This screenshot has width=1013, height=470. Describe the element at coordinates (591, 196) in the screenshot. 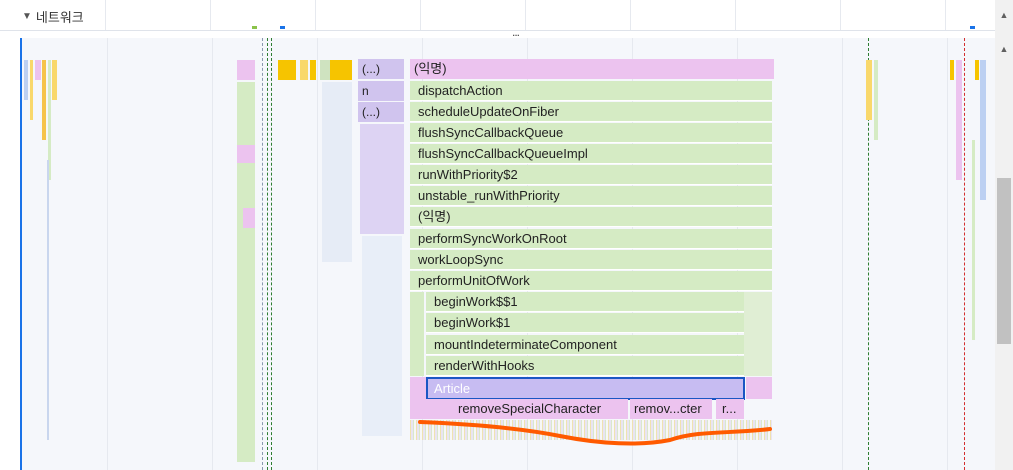

I see `flame-frame: unstable_runWithPriority` at that location.